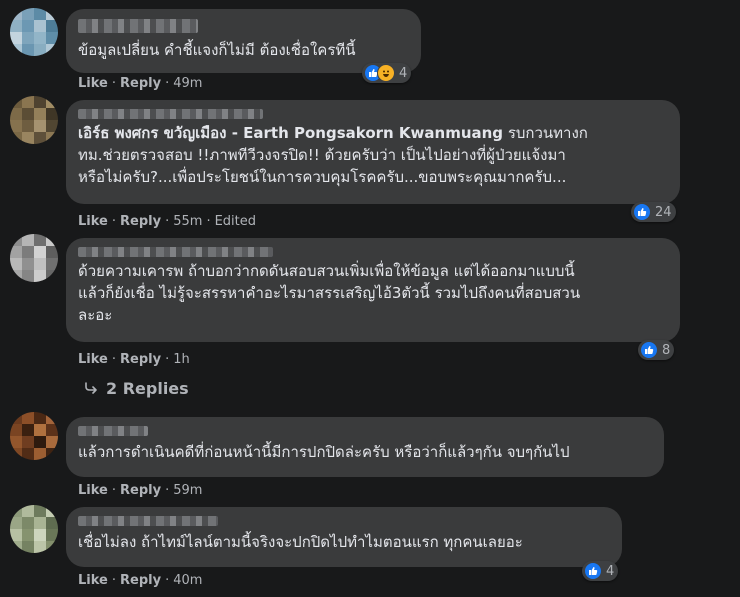  What do you see at coordinates (187, 83) in the screenshot?
I see `timestamp: 49m` at bounding box center [187, 83].